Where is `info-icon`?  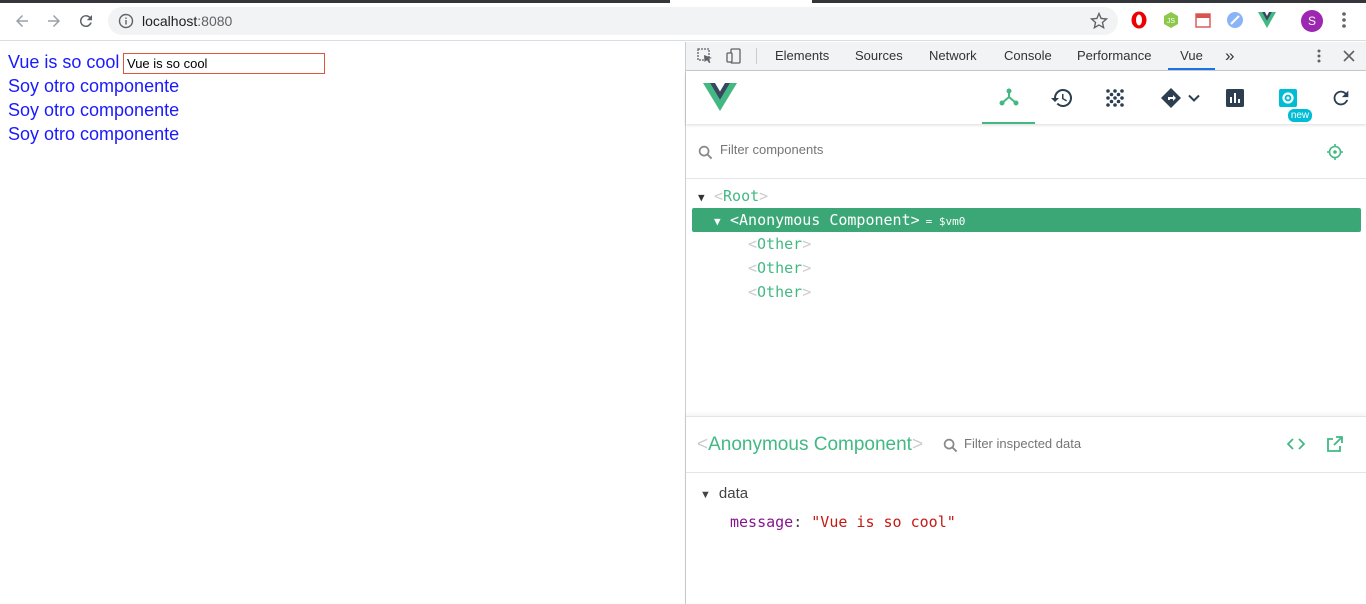 info-icon is located at coordinates (126, 23).